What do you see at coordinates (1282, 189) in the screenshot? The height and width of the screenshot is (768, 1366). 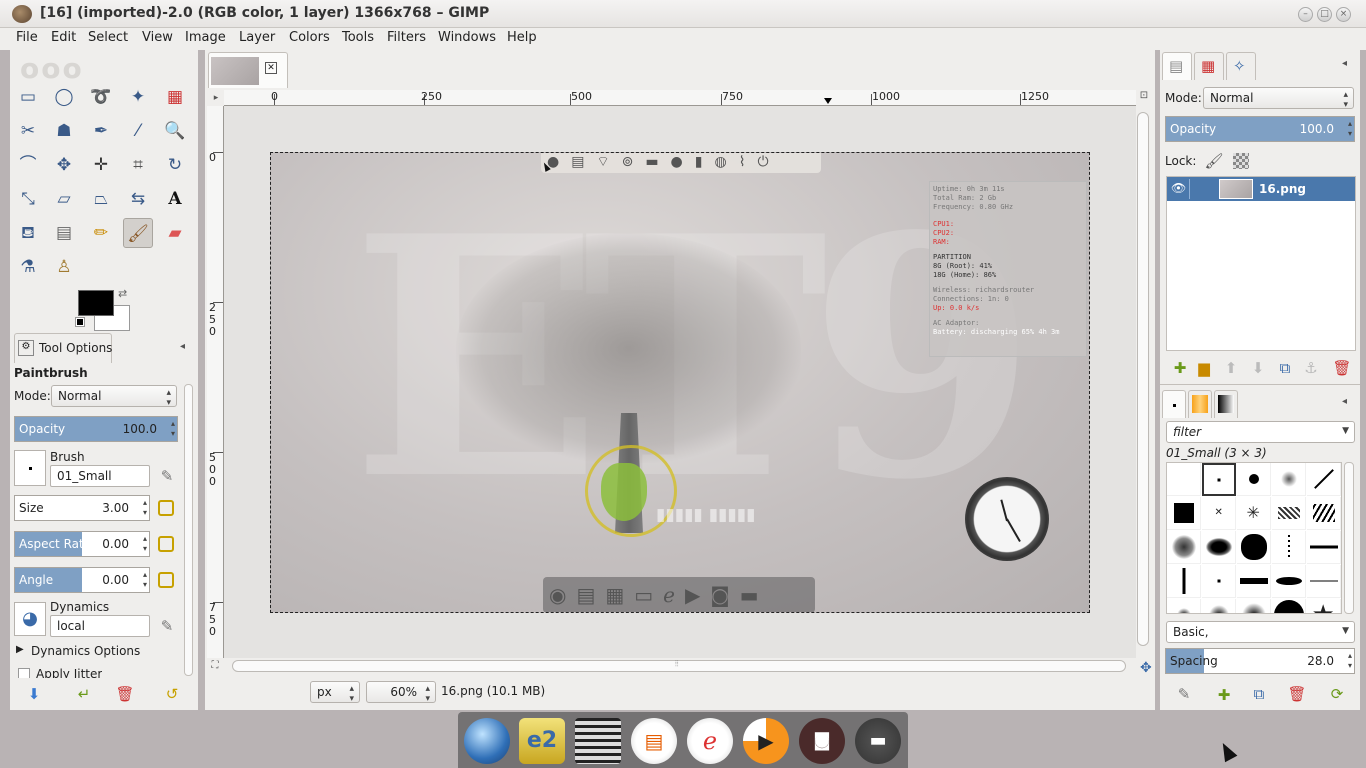 I see `layer-name: 16.png` at bounding box center [1282, 189].